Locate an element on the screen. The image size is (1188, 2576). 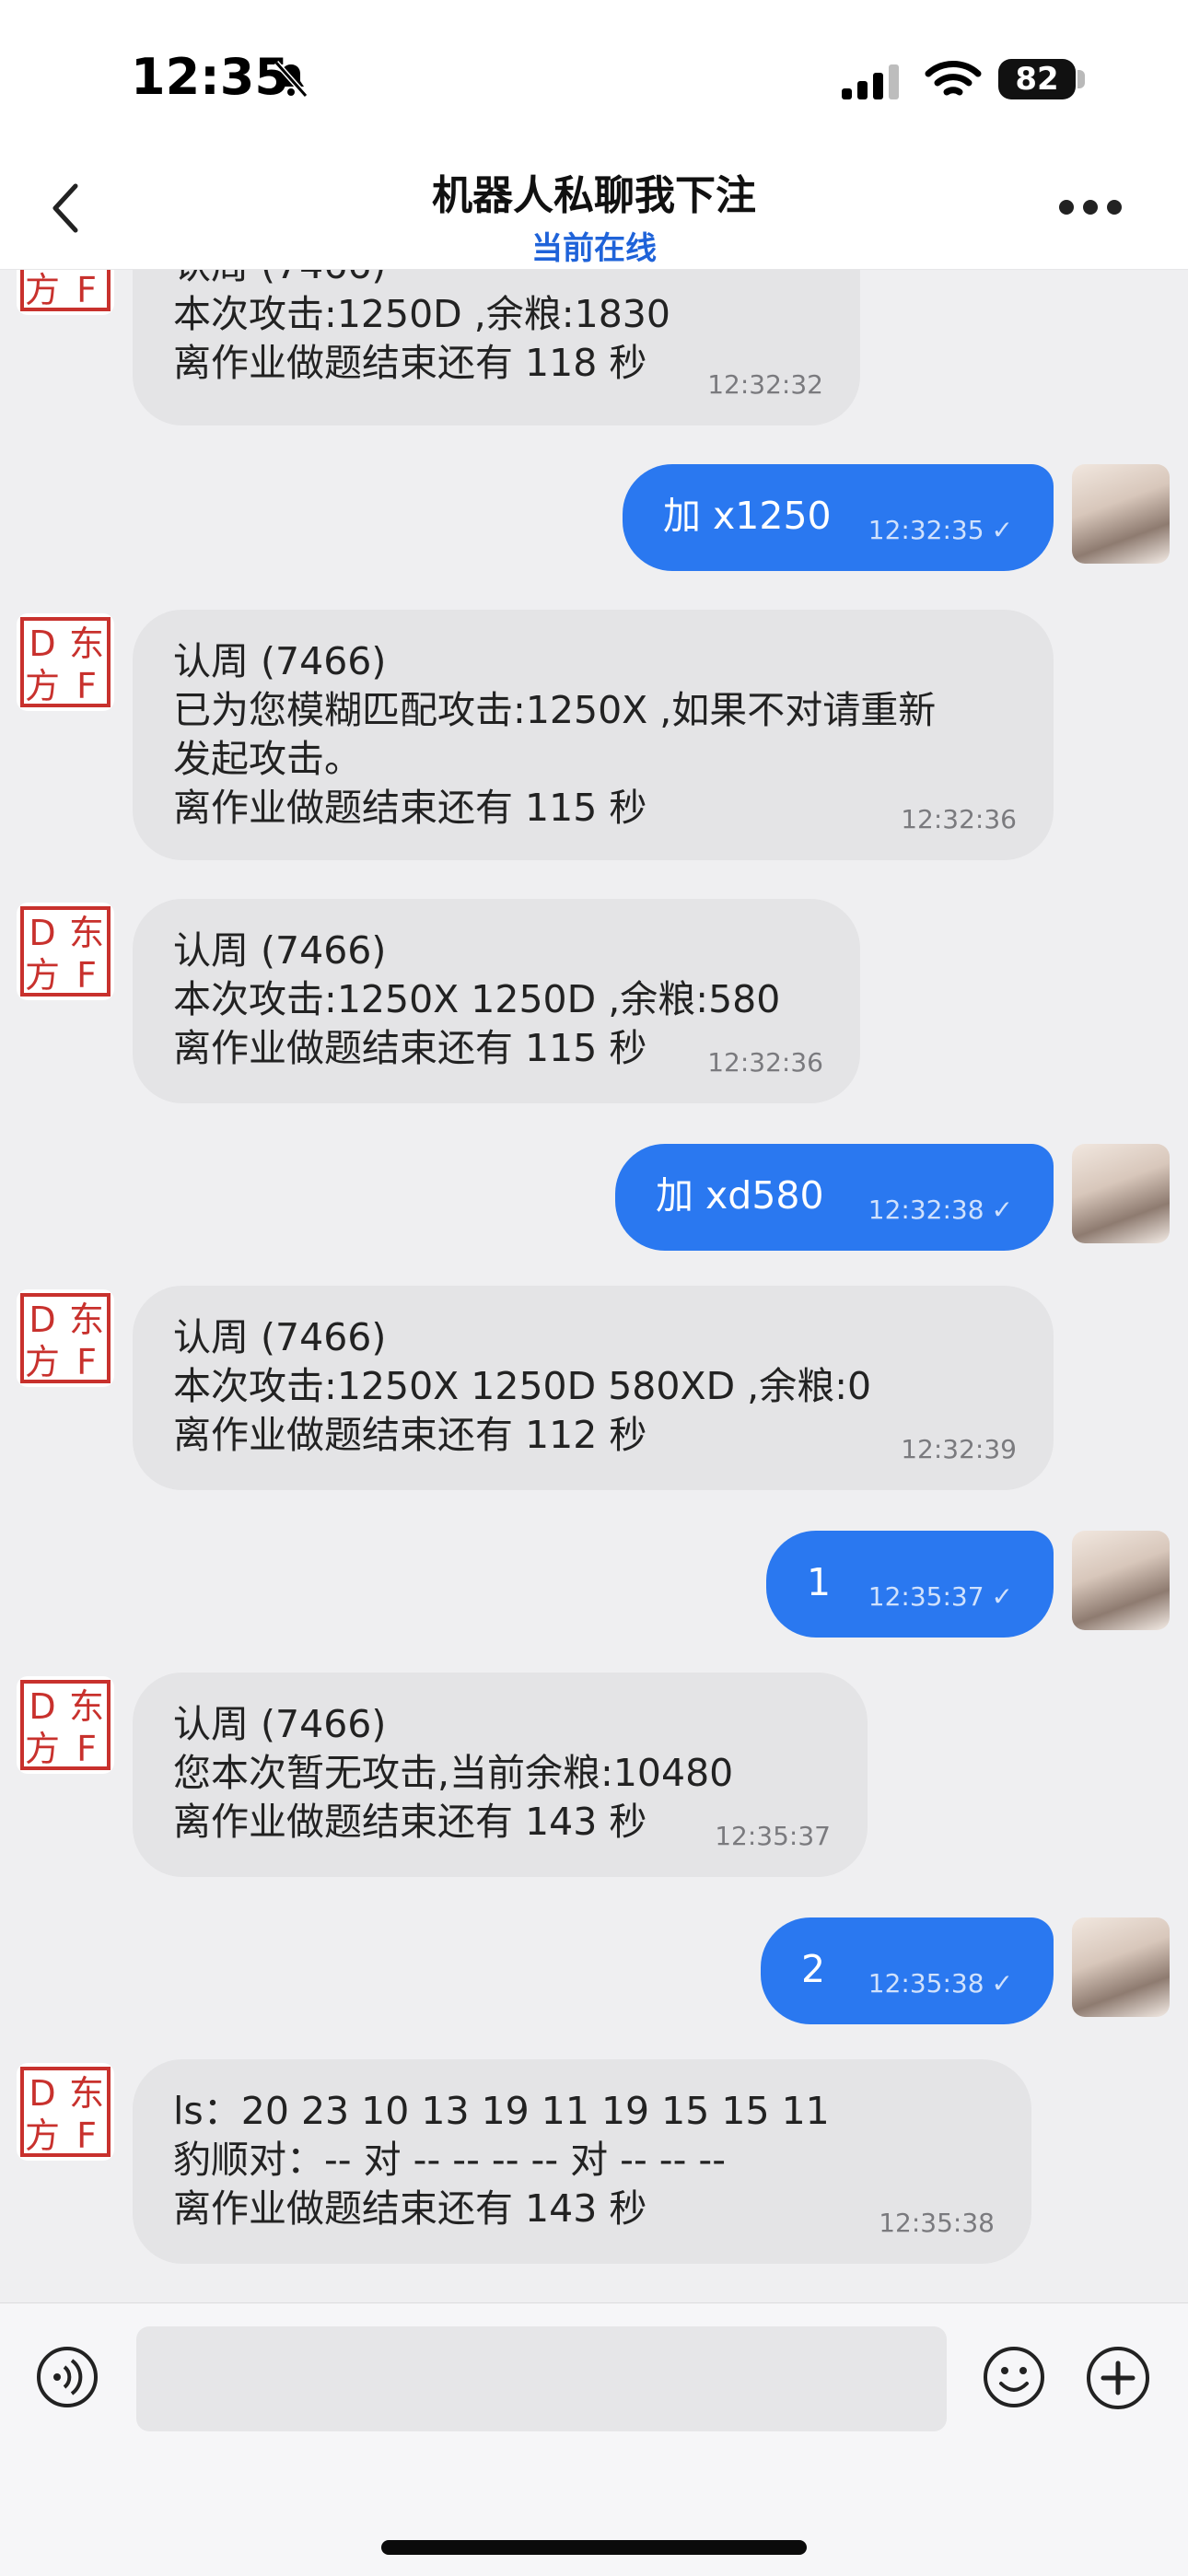
home-indicator is located at coordinates (594, 2547).